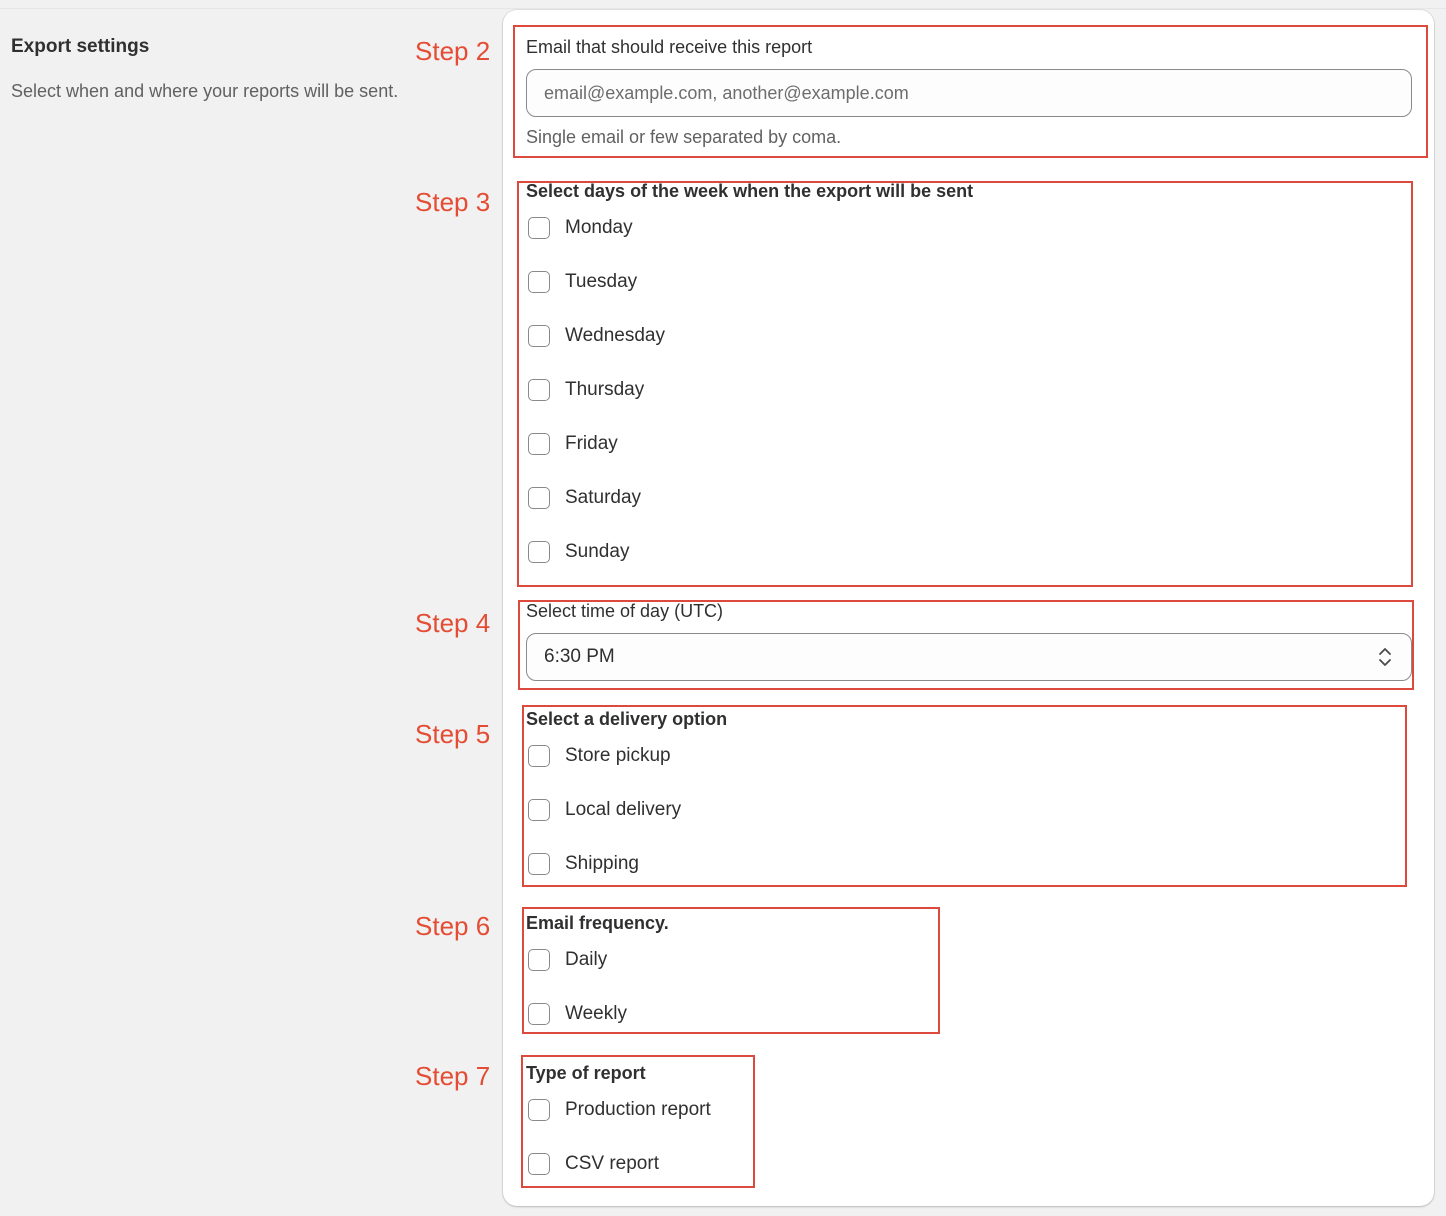 The image size is (1446, 1216). What do you see at coordinates (453, 202) in the screenshot?
I see `step-3-annotation: Step 3` at bounding box center [453, 202].